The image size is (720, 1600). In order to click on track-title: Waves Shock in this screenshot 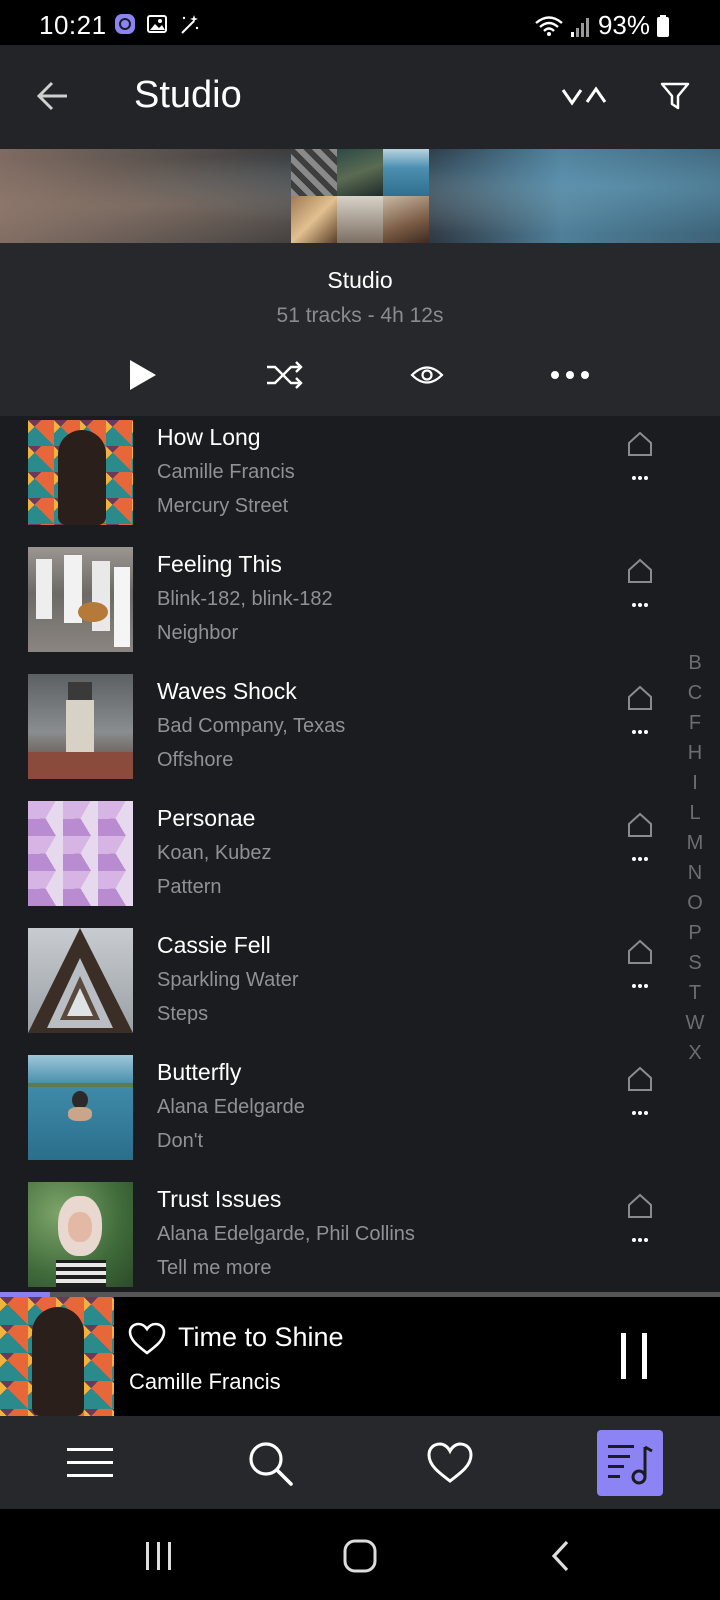, I will do `click(227, 691)`.